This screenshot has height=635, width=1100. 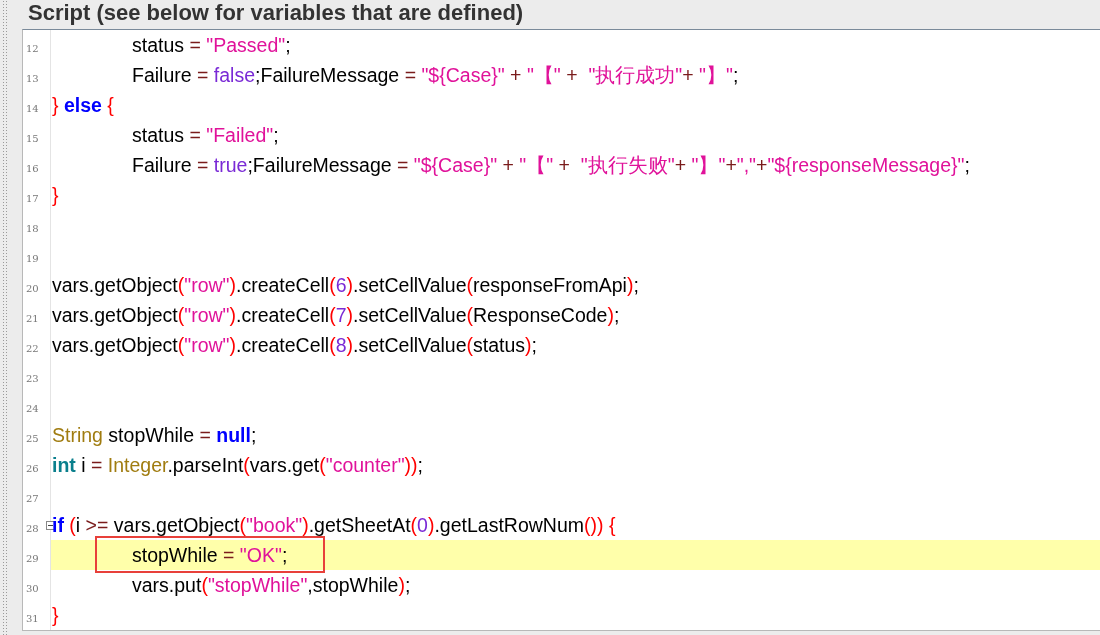 I want to click on line-number: 23, so click(x=32, y=378).